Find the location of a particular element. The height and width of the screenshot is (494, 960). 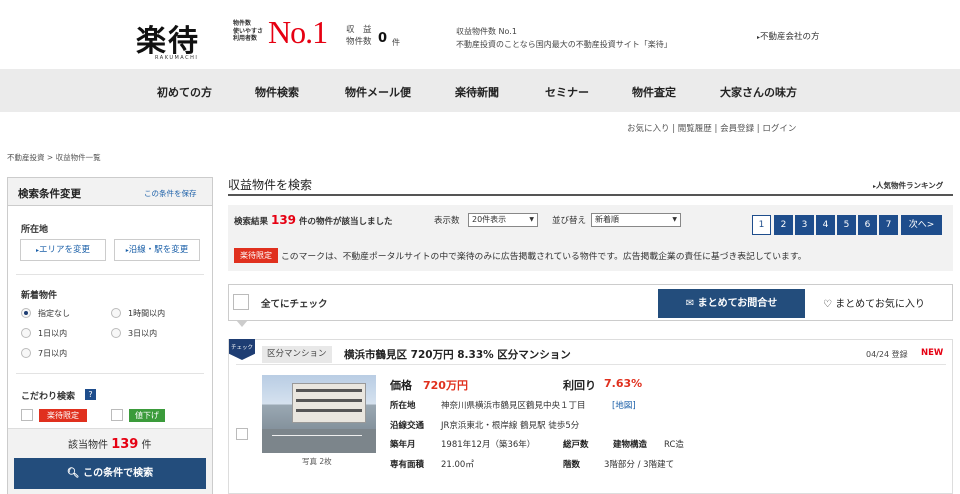

bulk-inquiry-label: まとめてお問合せ is located at coordinates (737, 303).